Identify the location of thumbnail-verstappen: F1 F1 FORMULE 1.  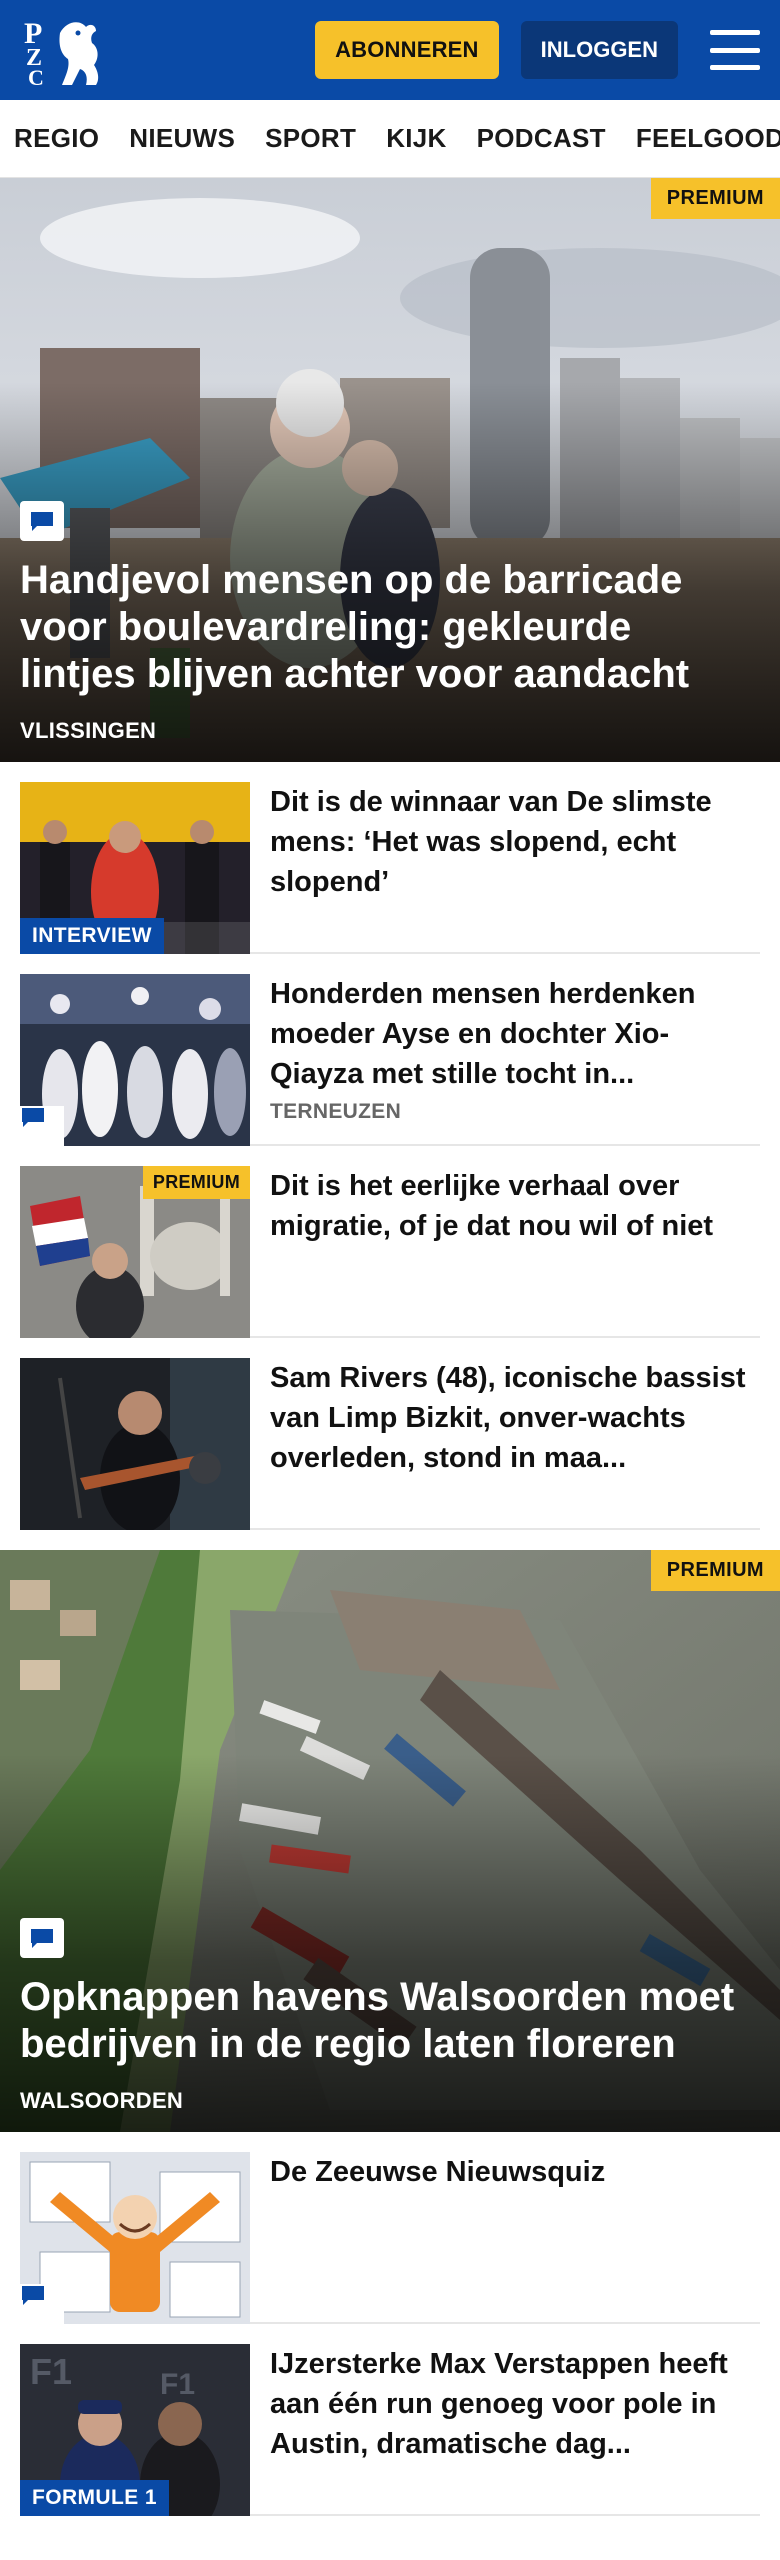
(135, 2430).